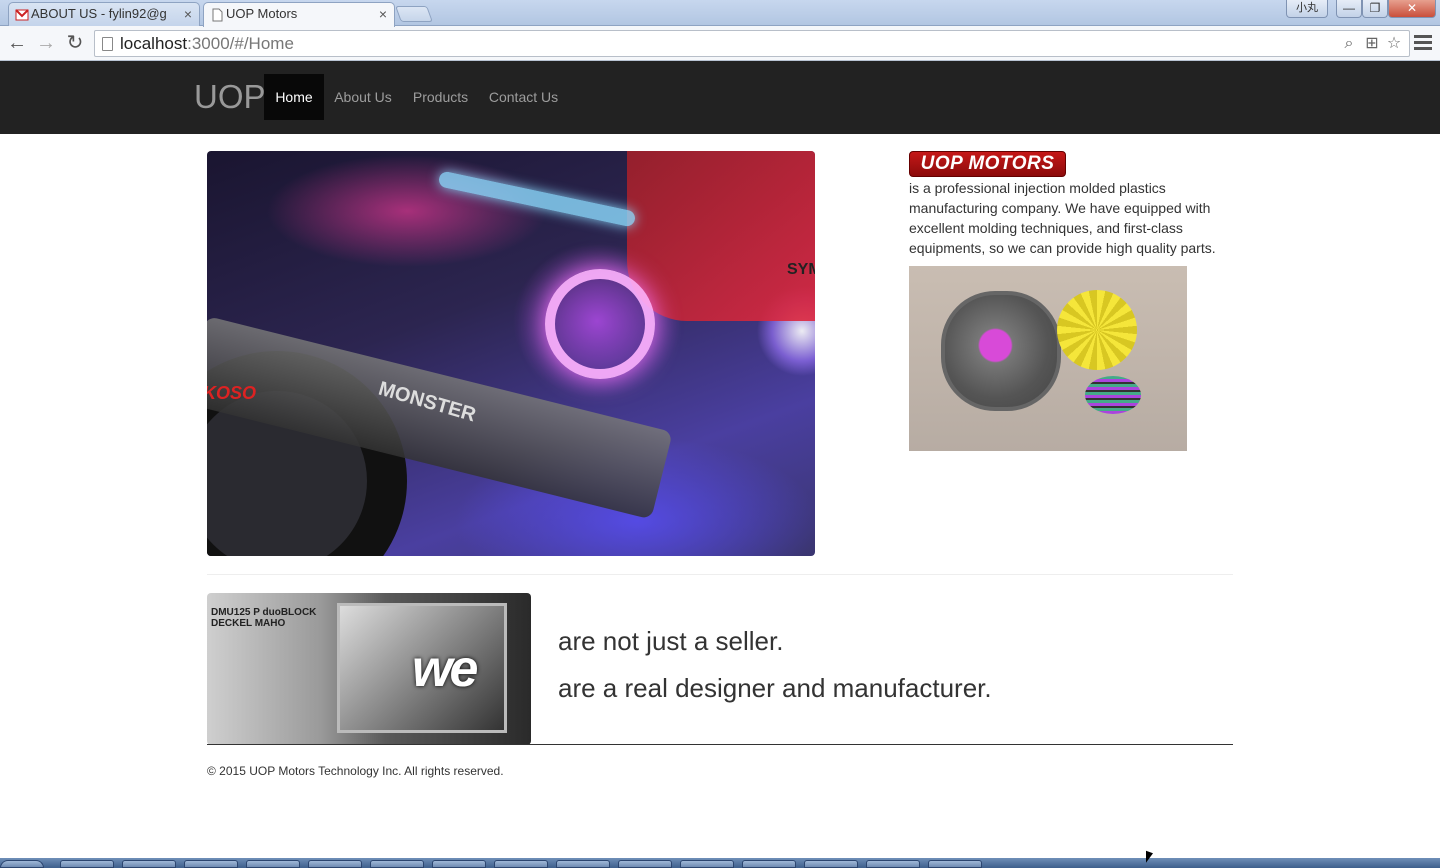  Describe the element at coordinates (232, 393) in the screenshot. I see `koso-decal: KOSO` at that location.